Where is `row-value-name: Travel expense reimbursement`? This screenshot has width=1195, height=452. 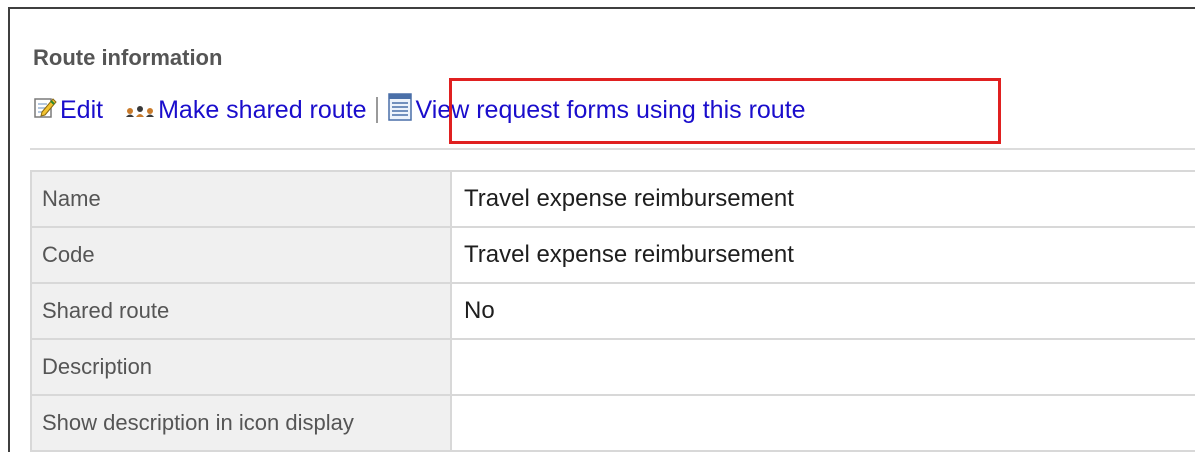
row-value-name: Travel expense reimbursement is located at coordinates (822, 199).